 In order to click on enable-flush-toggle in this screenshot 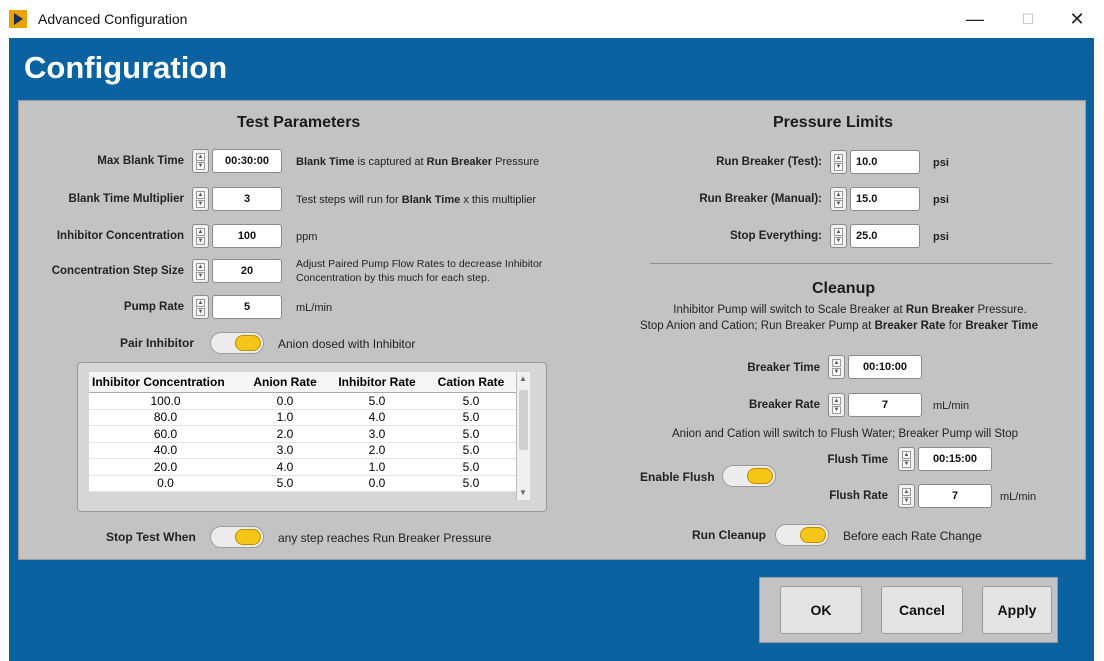, I will do `click(749, 476)`.